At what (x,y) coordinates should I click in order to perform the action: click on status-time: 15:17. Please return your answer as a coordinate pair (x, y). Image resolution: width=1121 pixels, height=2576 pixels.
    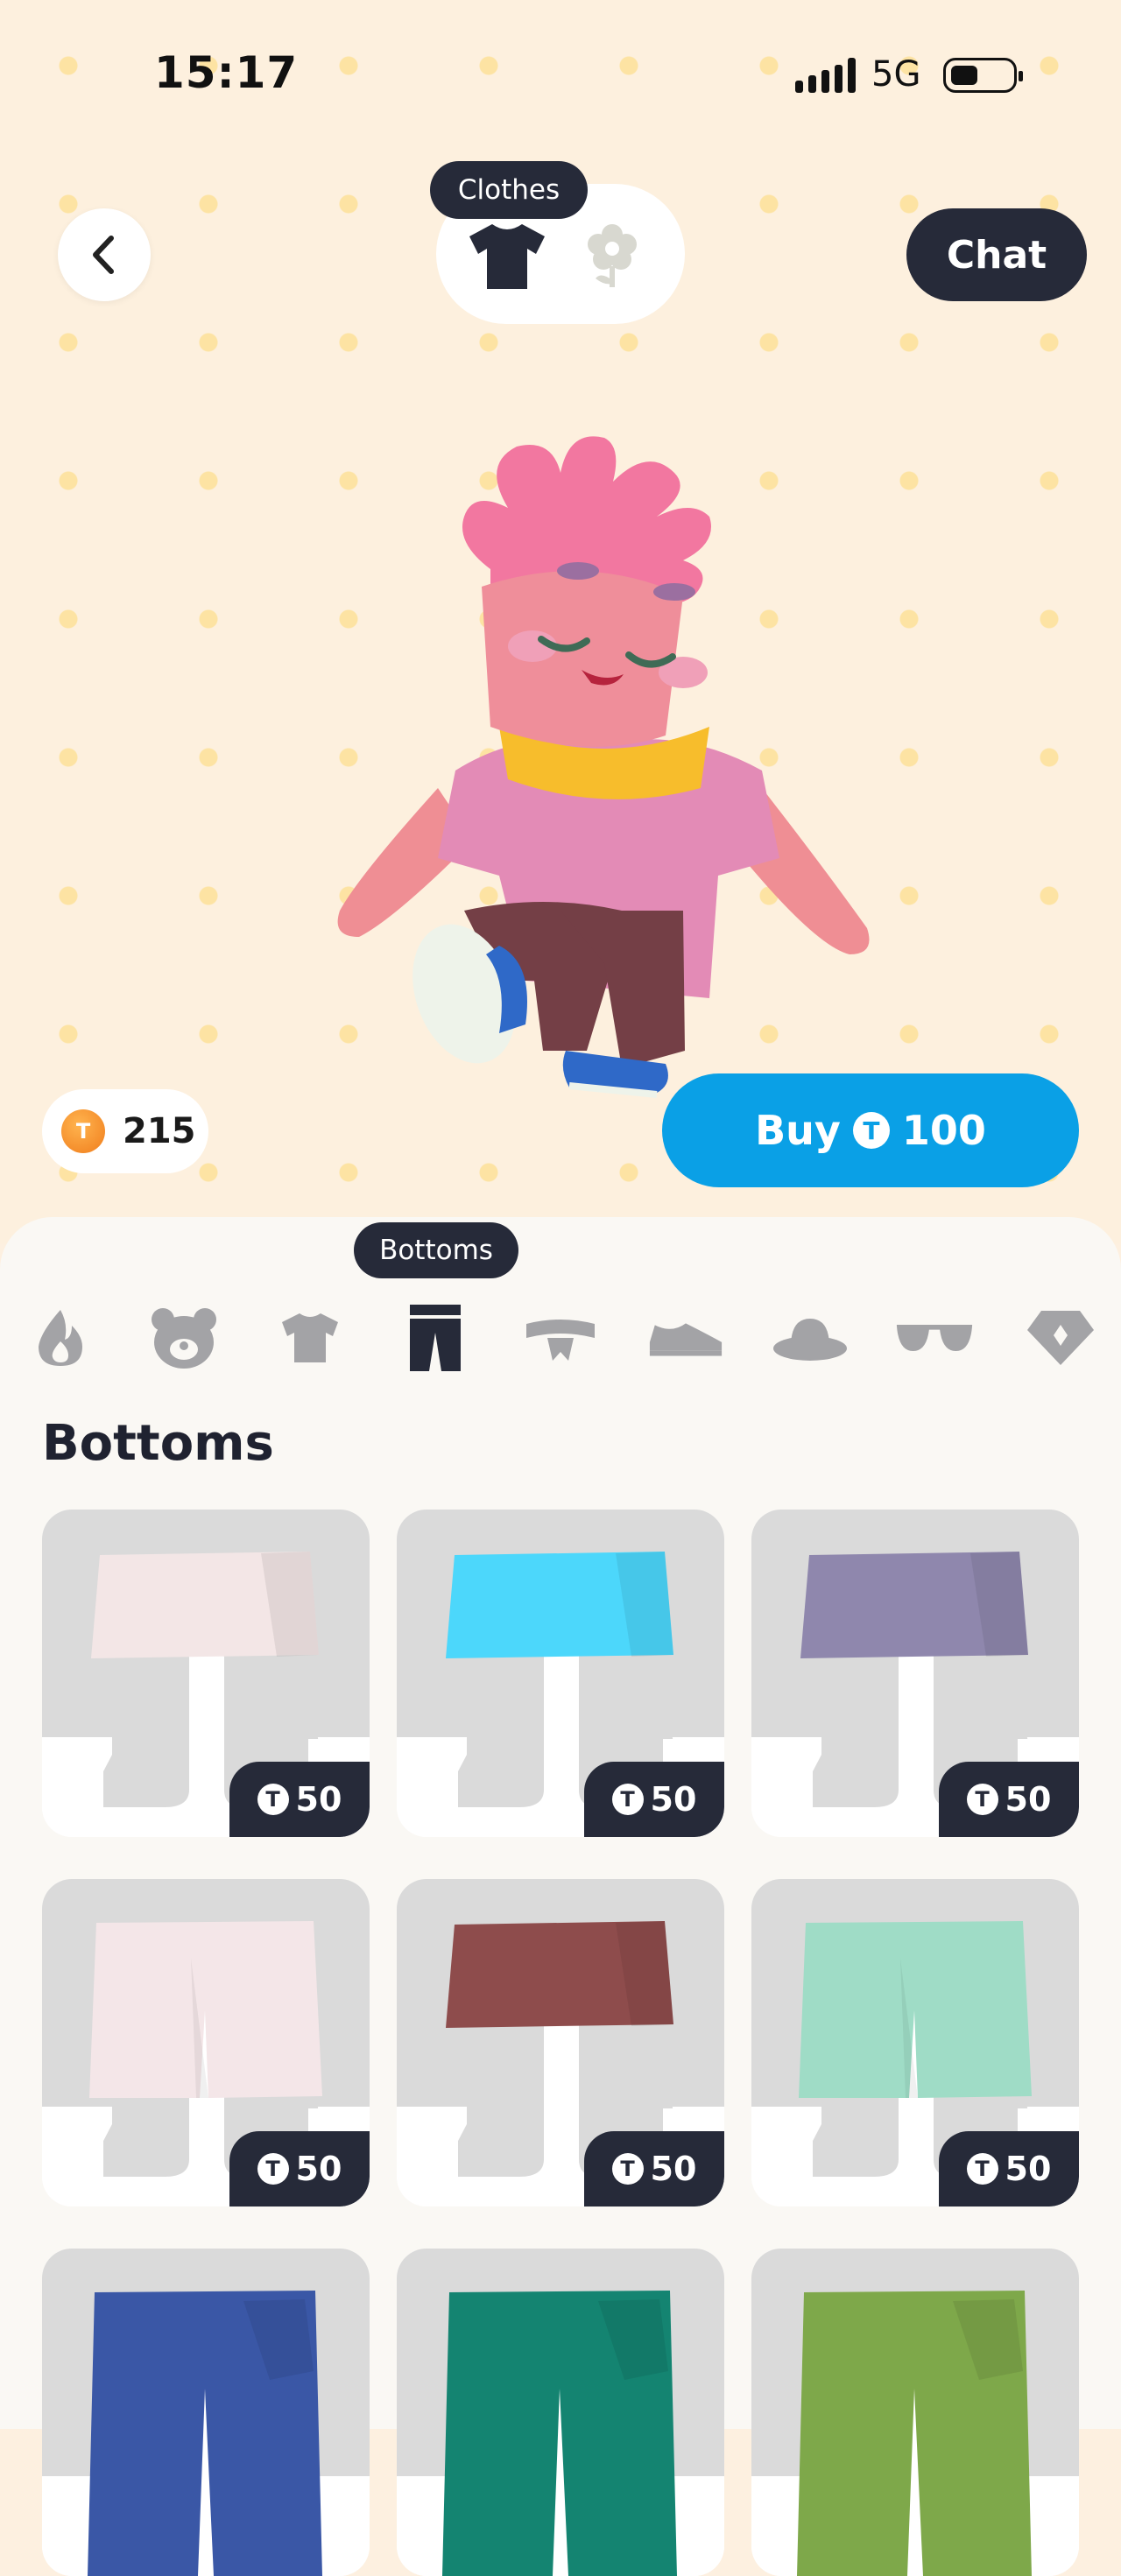
    Looking at the image, I should click on (226, 72).